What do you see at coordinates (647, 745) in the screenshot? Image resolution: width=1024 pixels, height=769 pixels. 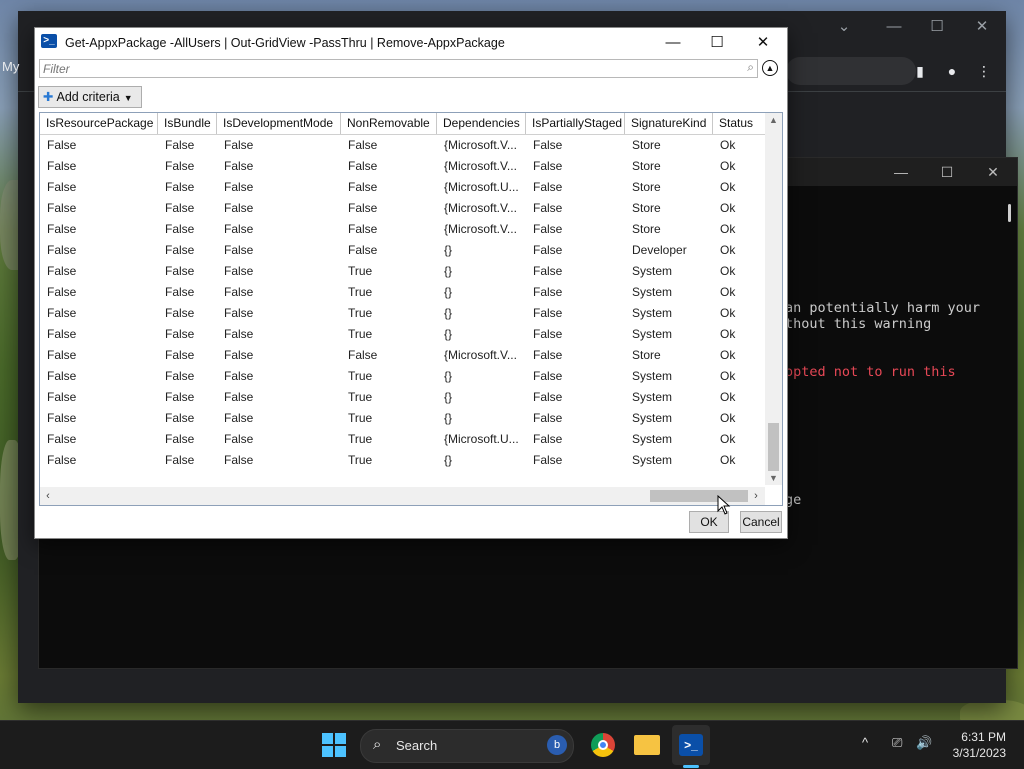 I see `file-explorer-icon` at bounding box center [647, 745].